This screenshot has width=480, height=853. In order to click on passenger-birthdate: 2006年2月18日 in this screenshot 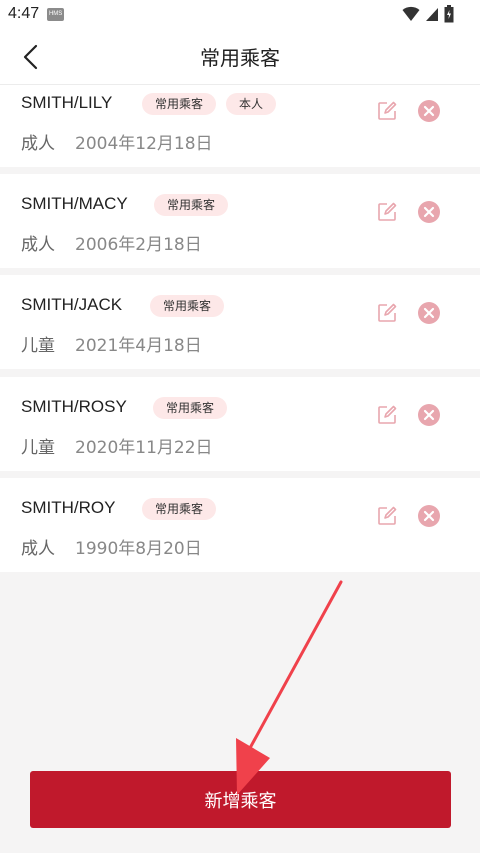, I will do `click(138, 245)`.